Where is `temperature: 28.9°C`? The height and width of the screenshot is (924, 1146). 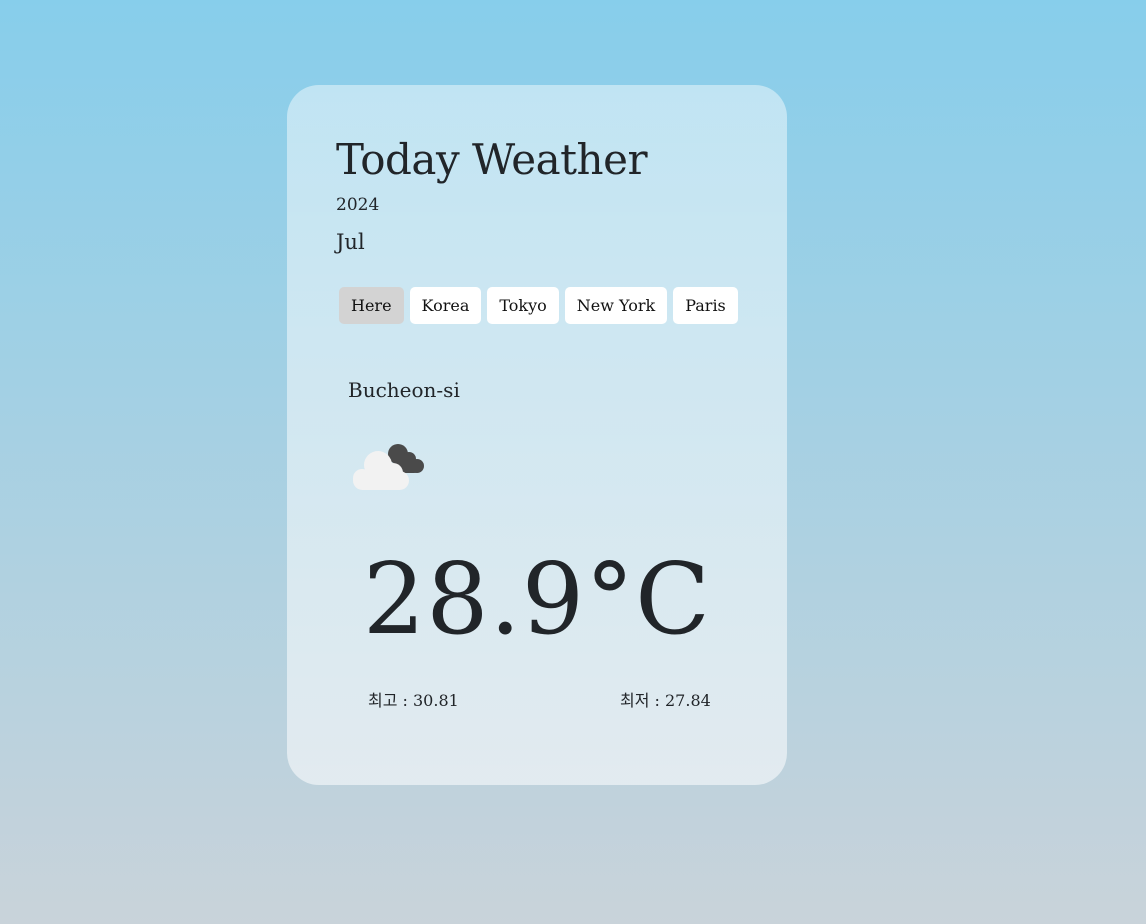 temperature: 28.9°C is located at coordinates (537, 600).